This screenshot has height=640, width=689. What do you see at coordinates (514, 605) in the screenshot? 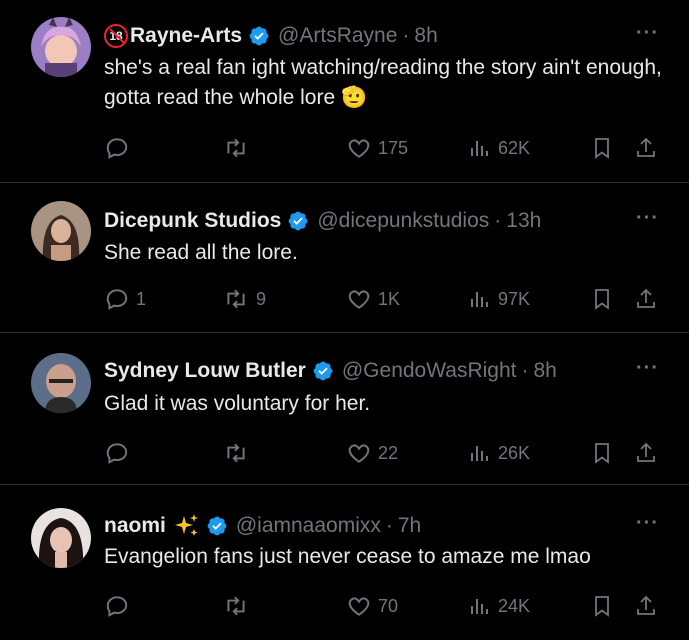
I see `view-count: 24K` at bounding box center [514, 605].